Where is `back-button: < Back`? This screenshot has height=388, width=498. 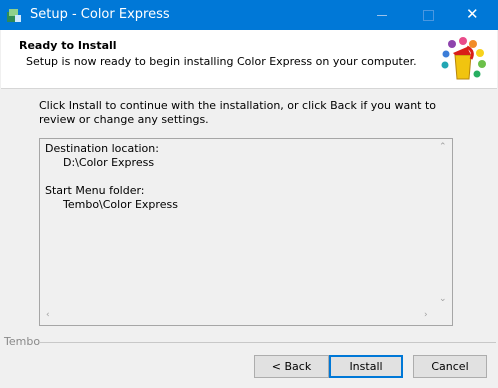
back-button: < Back is located at coordinates (291, 366).